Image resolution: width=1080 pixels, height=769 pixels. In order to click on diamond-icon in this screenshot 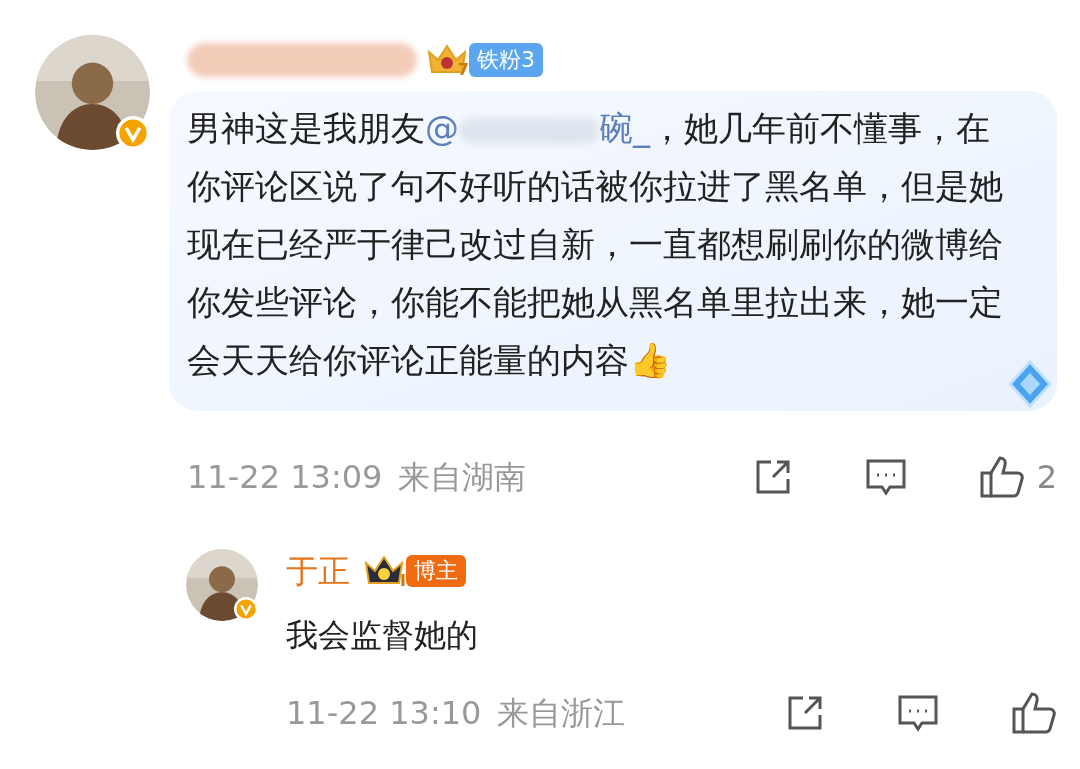, I will do `click(1030, 384)`.